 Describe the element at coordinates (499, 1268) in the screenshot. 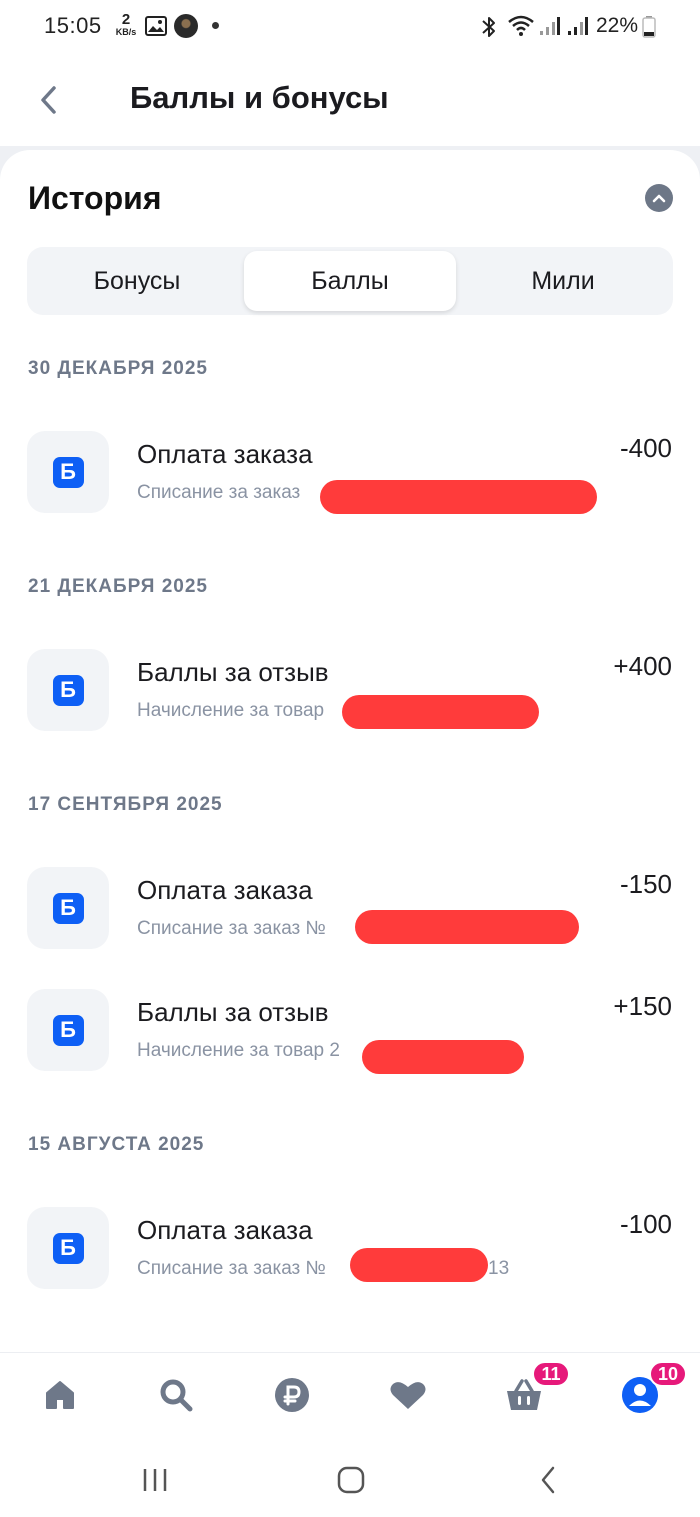

I see `transaction-subtitle-tail: 13` at that location.